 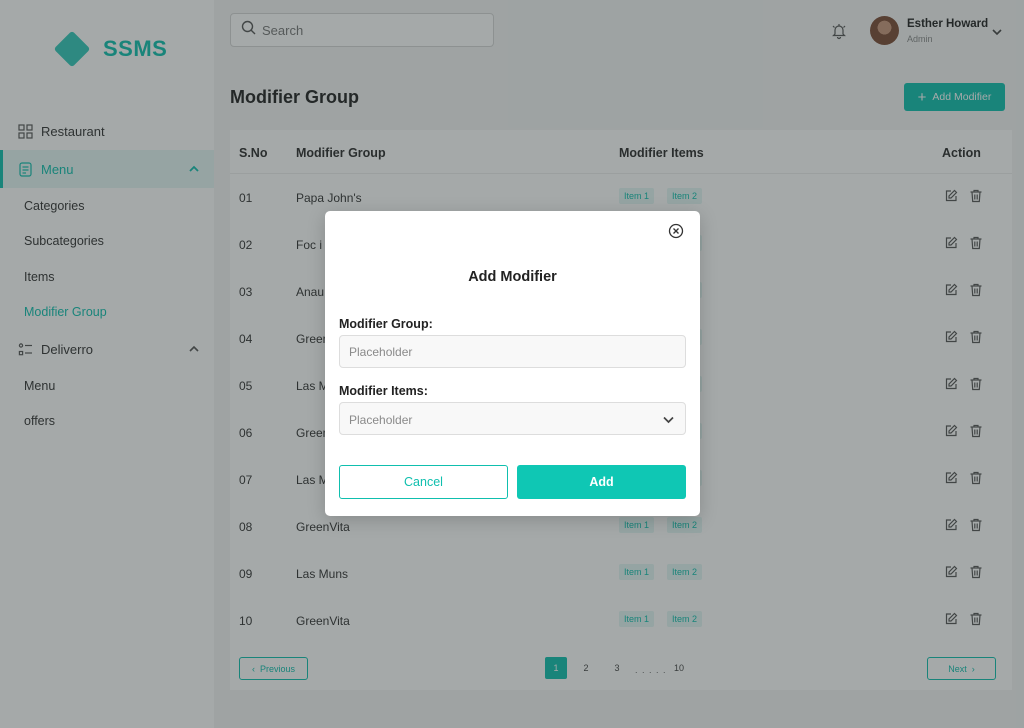 What do you see at coordinates (512, 418) in the screenshot?
I see `modifier-items-select: Placeholder` at bounding box center [512, 418].